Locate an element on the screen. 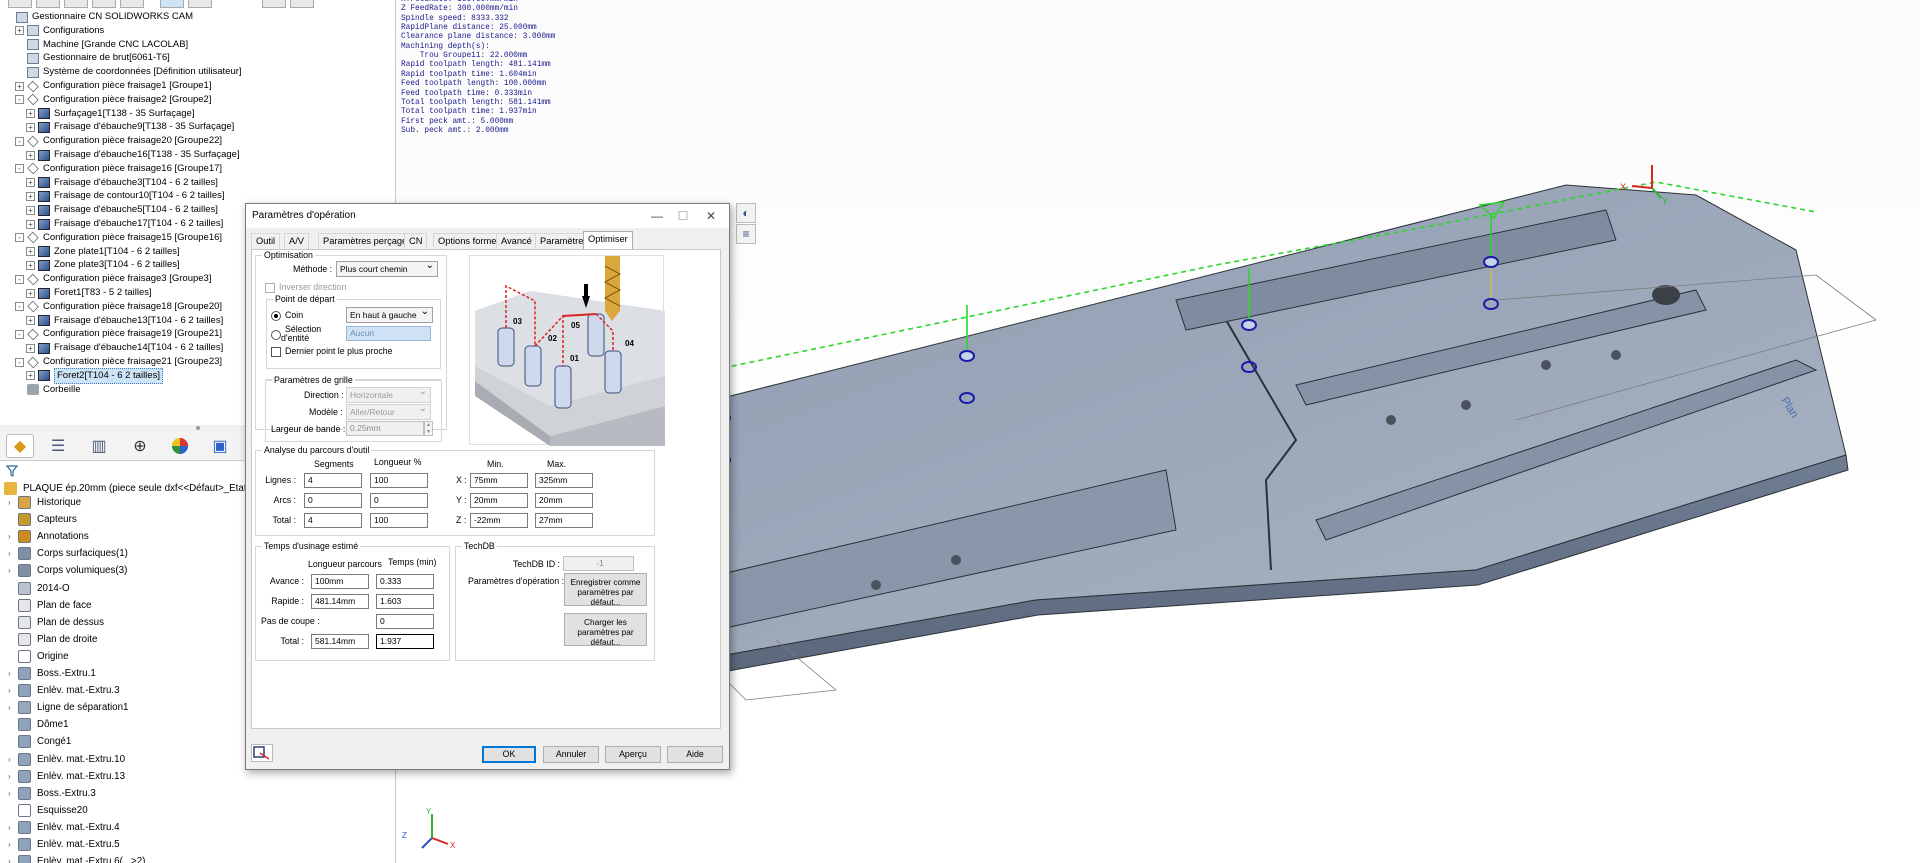 The height and width of the screenshot is (863, 1920). display-manager-tab-icon is located at coordinates (180, 446).